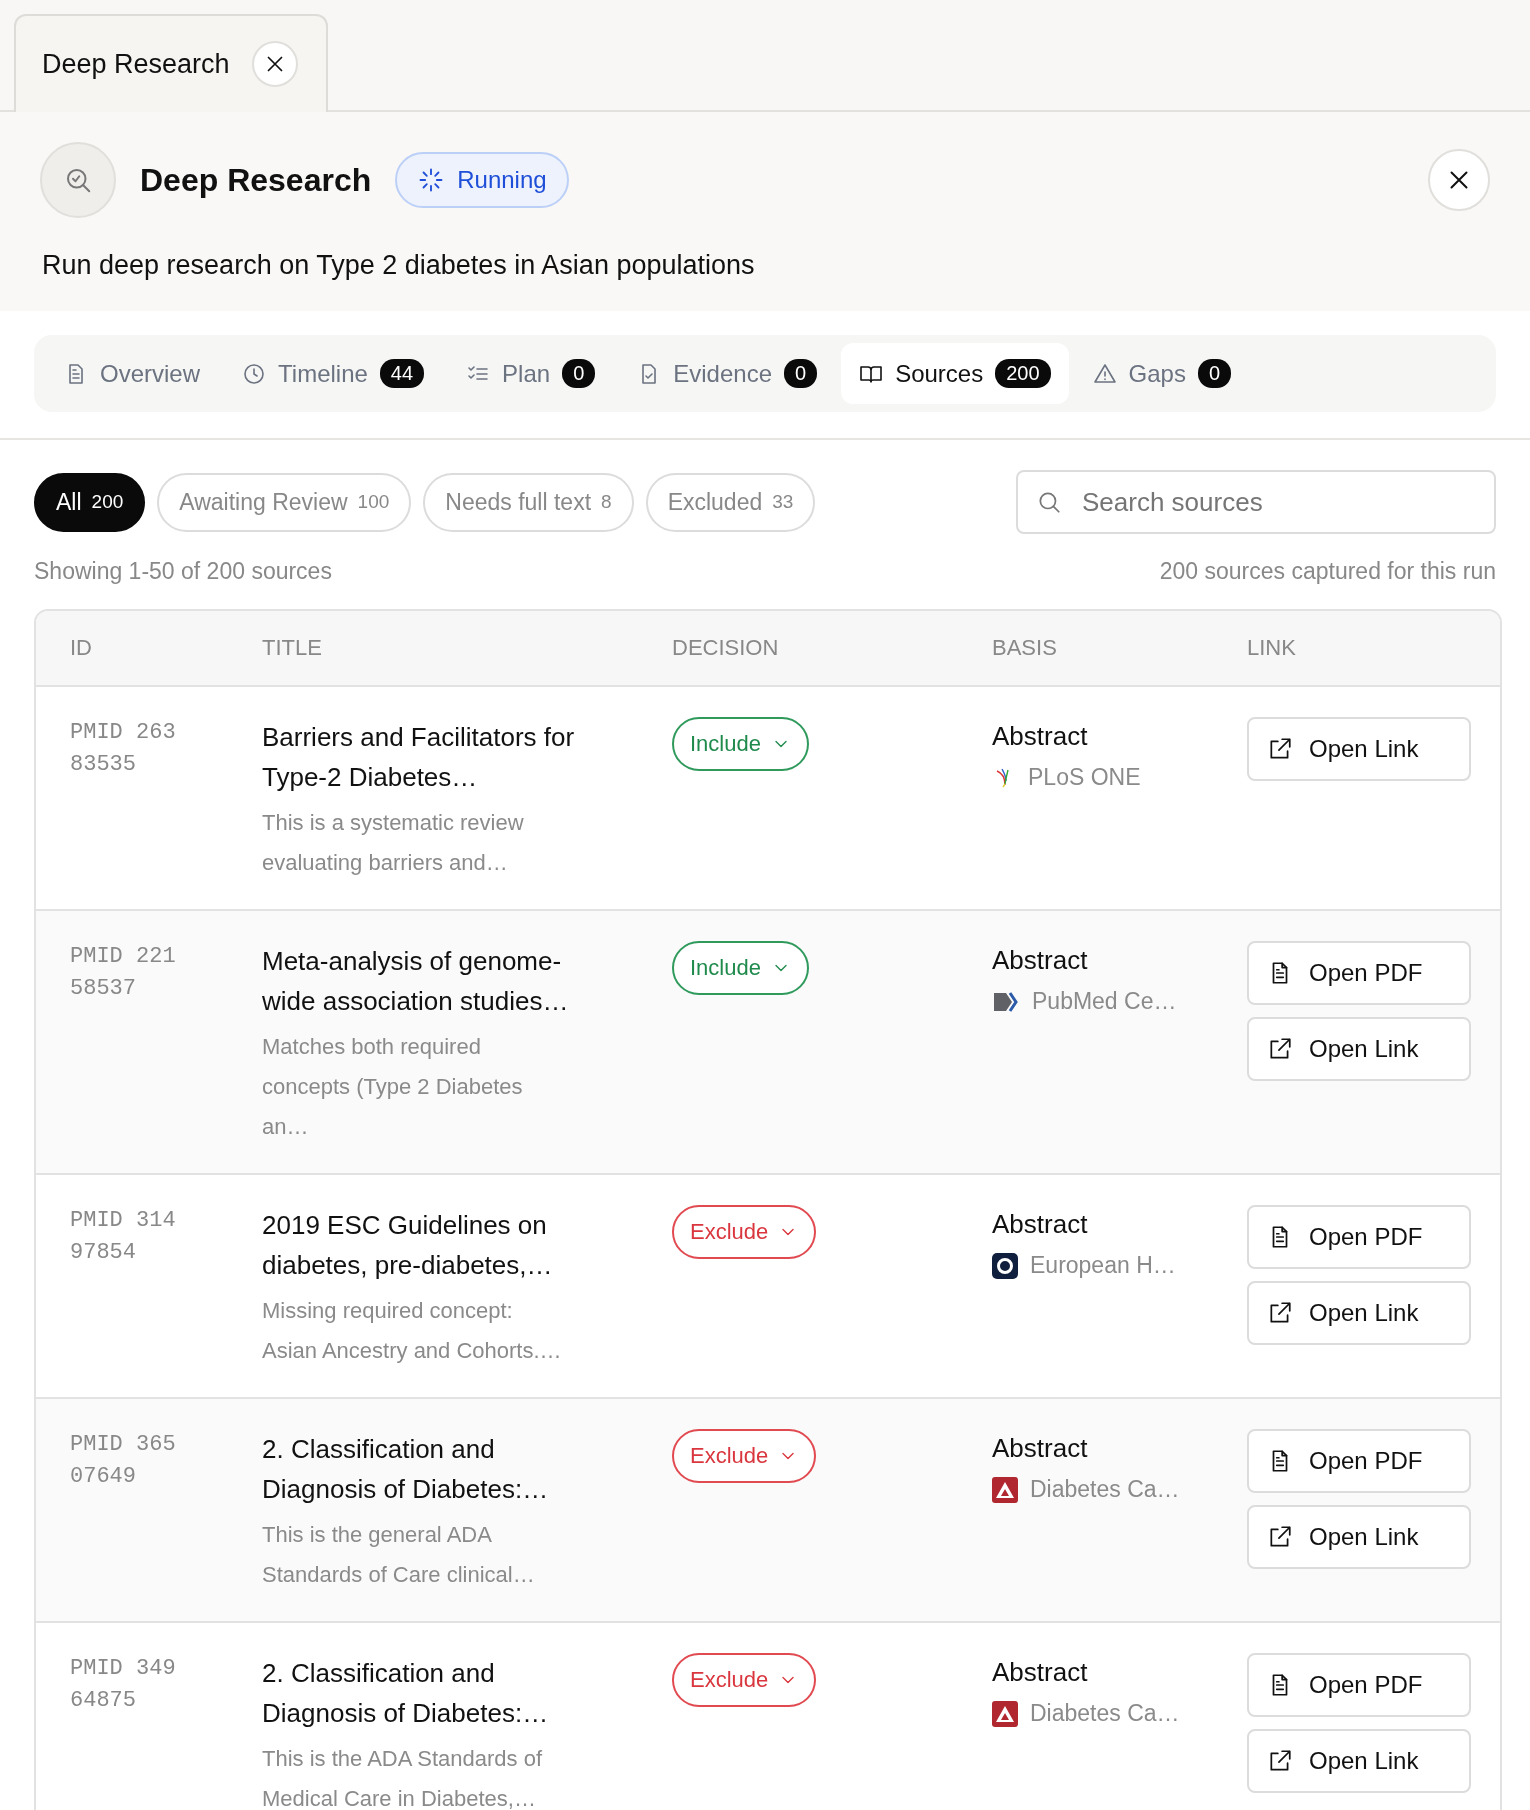  Describe the element at coordinates (123, 973) in the screenshot. I see `source-id: PMID 22158537` at that location.